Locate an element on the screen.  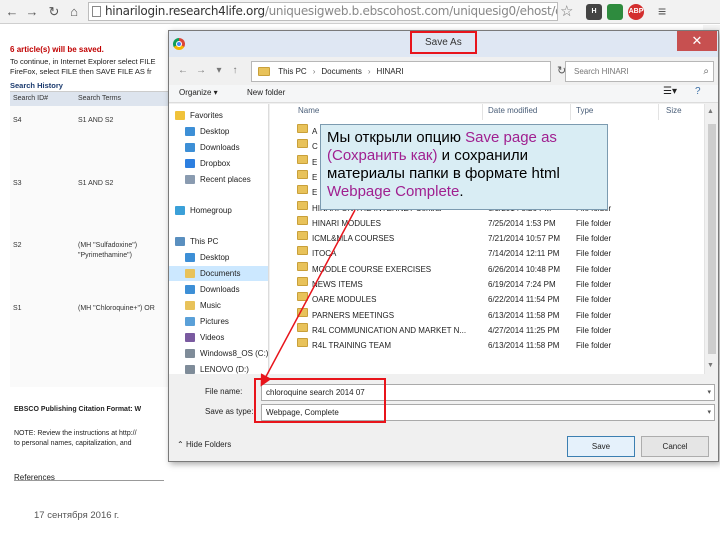
sidebar-item-favorites: Favorites is located at coordinates (218, 115).